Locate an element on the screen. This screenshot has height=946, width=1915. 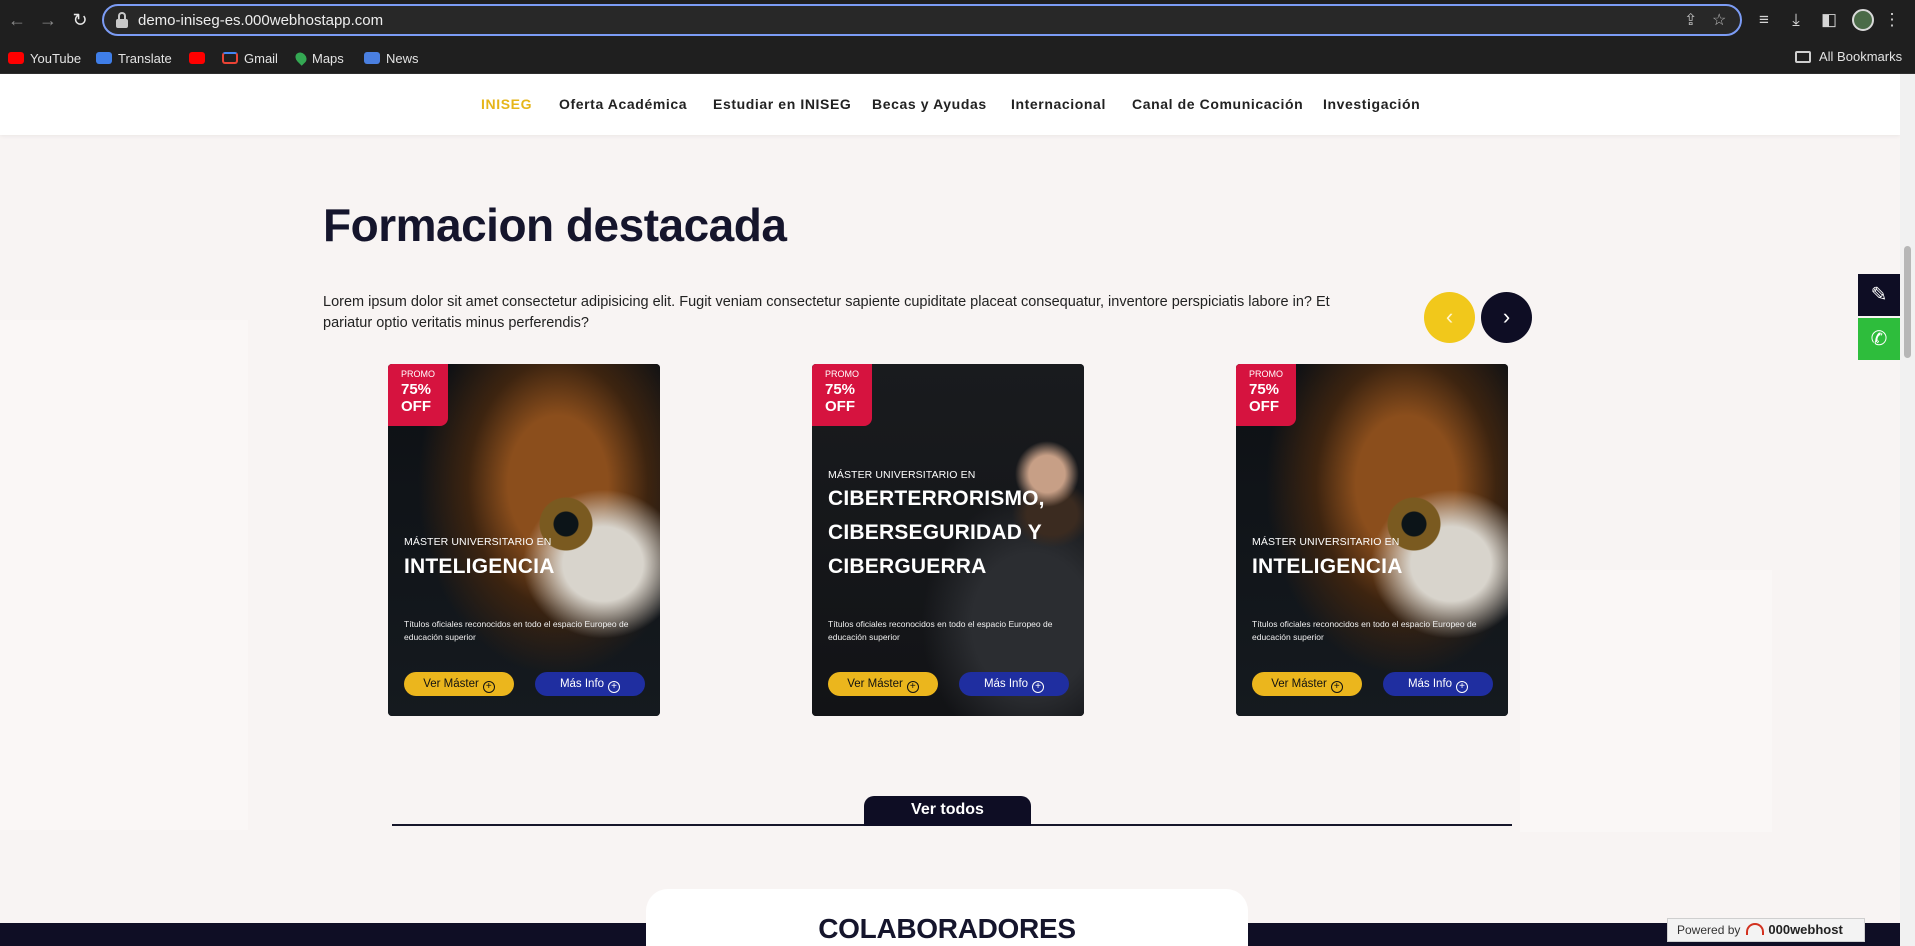
colaboradores-card: COLABORADORES is located at coordinates (947, 917).